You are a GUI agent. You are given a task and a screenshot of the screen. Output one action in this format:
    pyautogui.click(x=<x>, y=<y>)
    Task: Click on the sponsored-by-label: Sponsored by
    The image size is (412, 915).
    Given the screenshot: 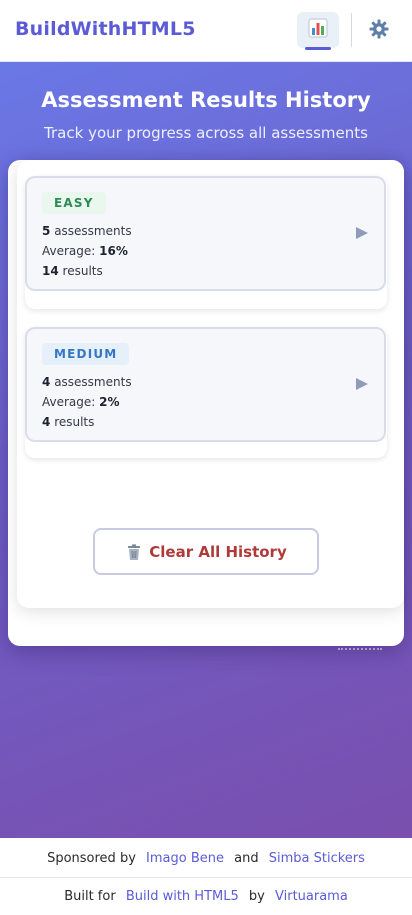 What is the action you would take?
    pyautogui.click(x=91, y=858)
    